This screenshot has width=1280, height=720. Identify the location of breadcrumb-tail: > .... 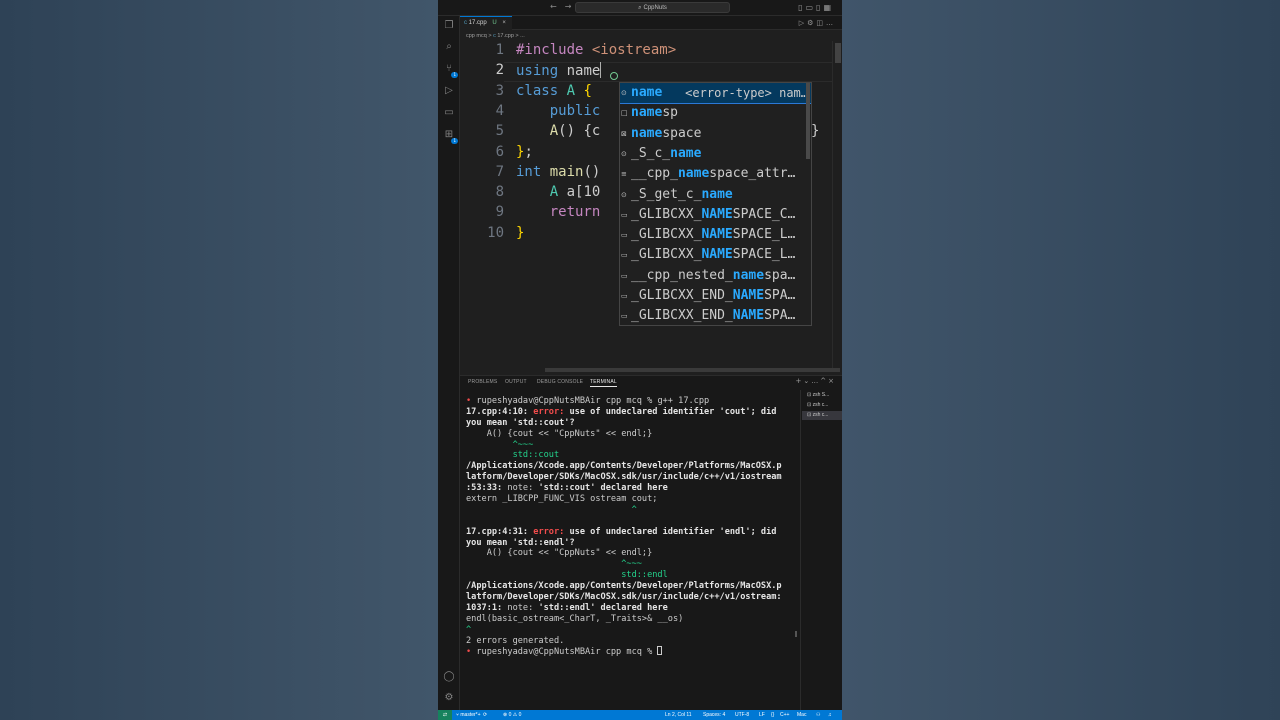
(519, 36).